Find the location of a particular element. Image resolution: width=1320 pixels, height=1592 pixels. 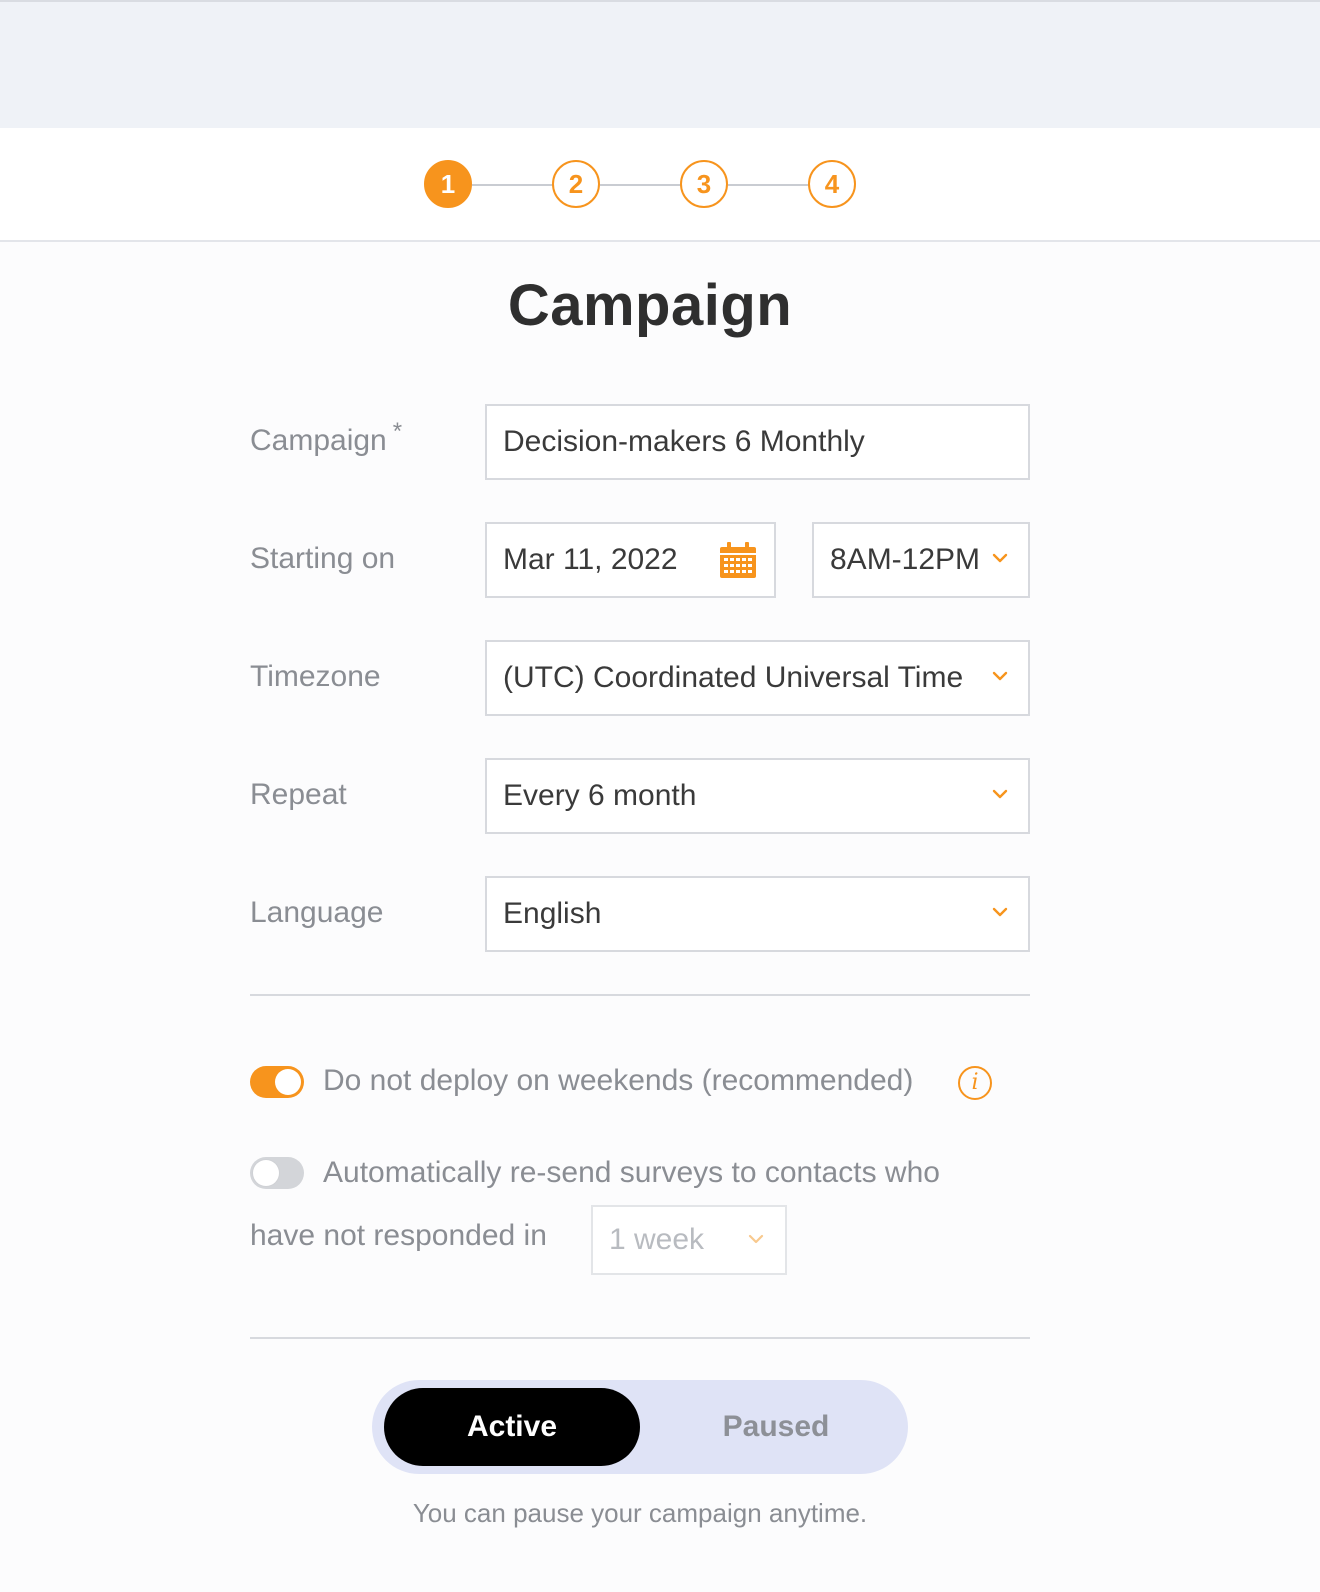

resend-interval-value: 1 week is located at coordinates (657, 1239).